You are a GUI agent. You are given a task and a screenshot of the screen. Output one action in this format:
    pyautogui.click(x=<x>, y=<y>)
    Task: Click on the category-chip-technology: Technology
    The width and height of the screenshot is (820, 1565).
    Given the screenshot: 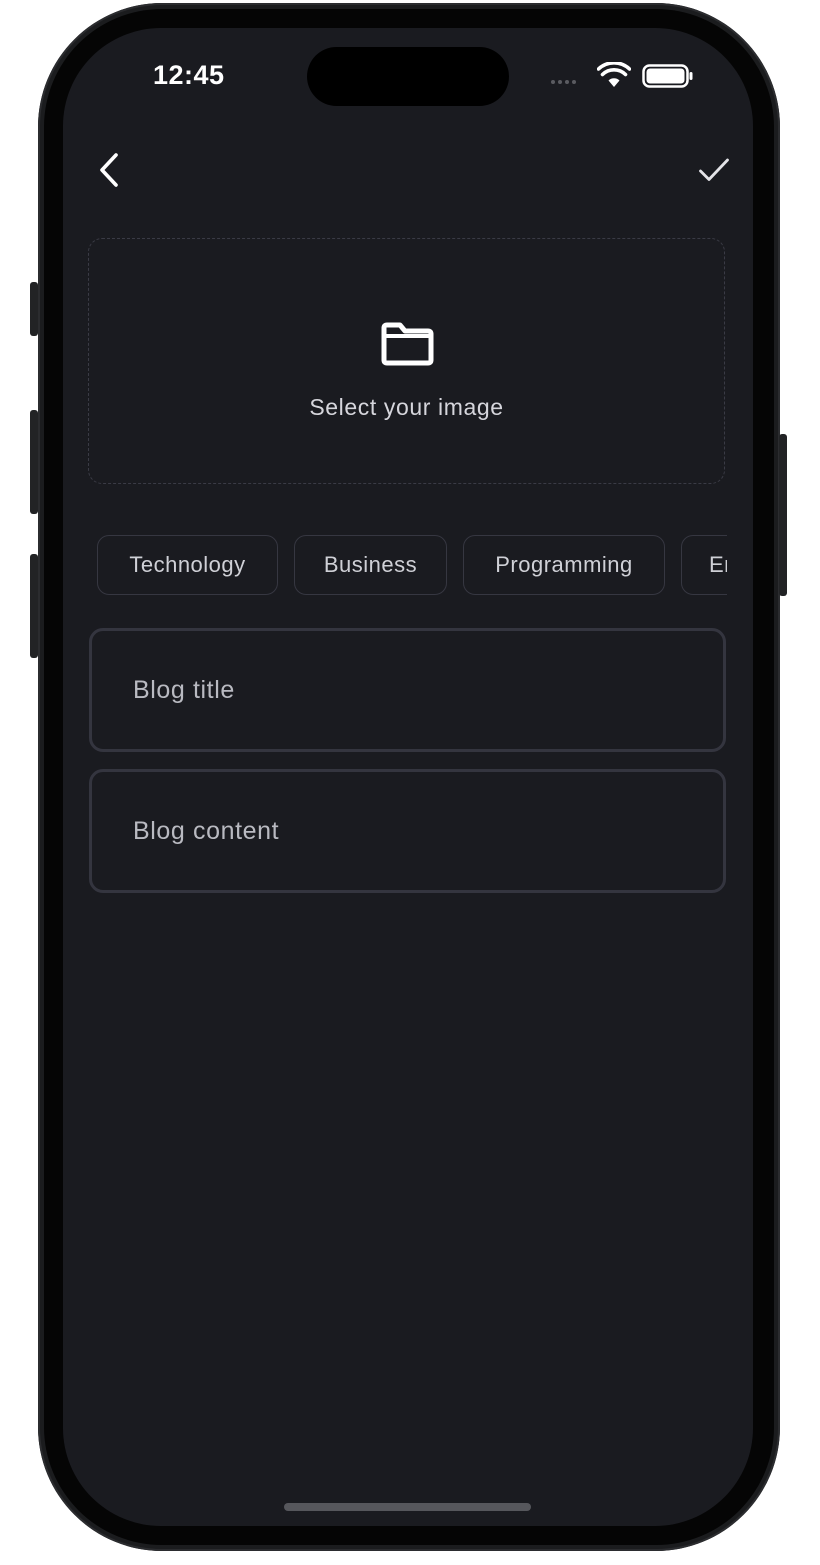 What is the action you would take?
    pyautogui.click(x=187, y=565)
    